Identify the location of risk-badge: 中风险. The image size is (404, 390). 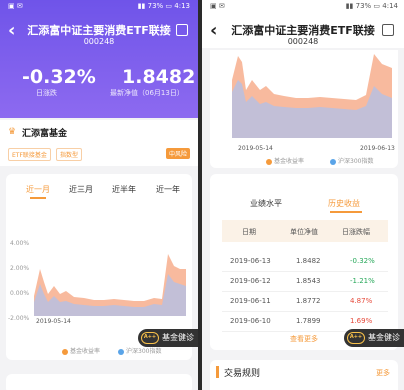
(177, 153).